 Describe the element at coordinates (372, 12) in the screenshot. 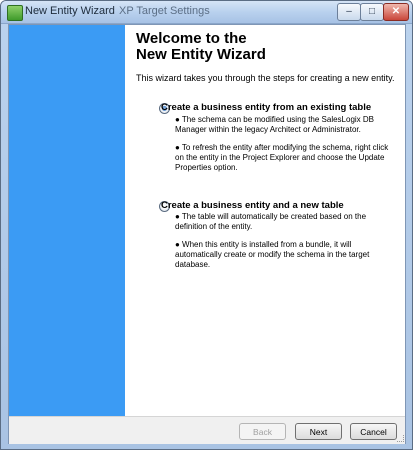

I see `maximize-button: □` at that location.